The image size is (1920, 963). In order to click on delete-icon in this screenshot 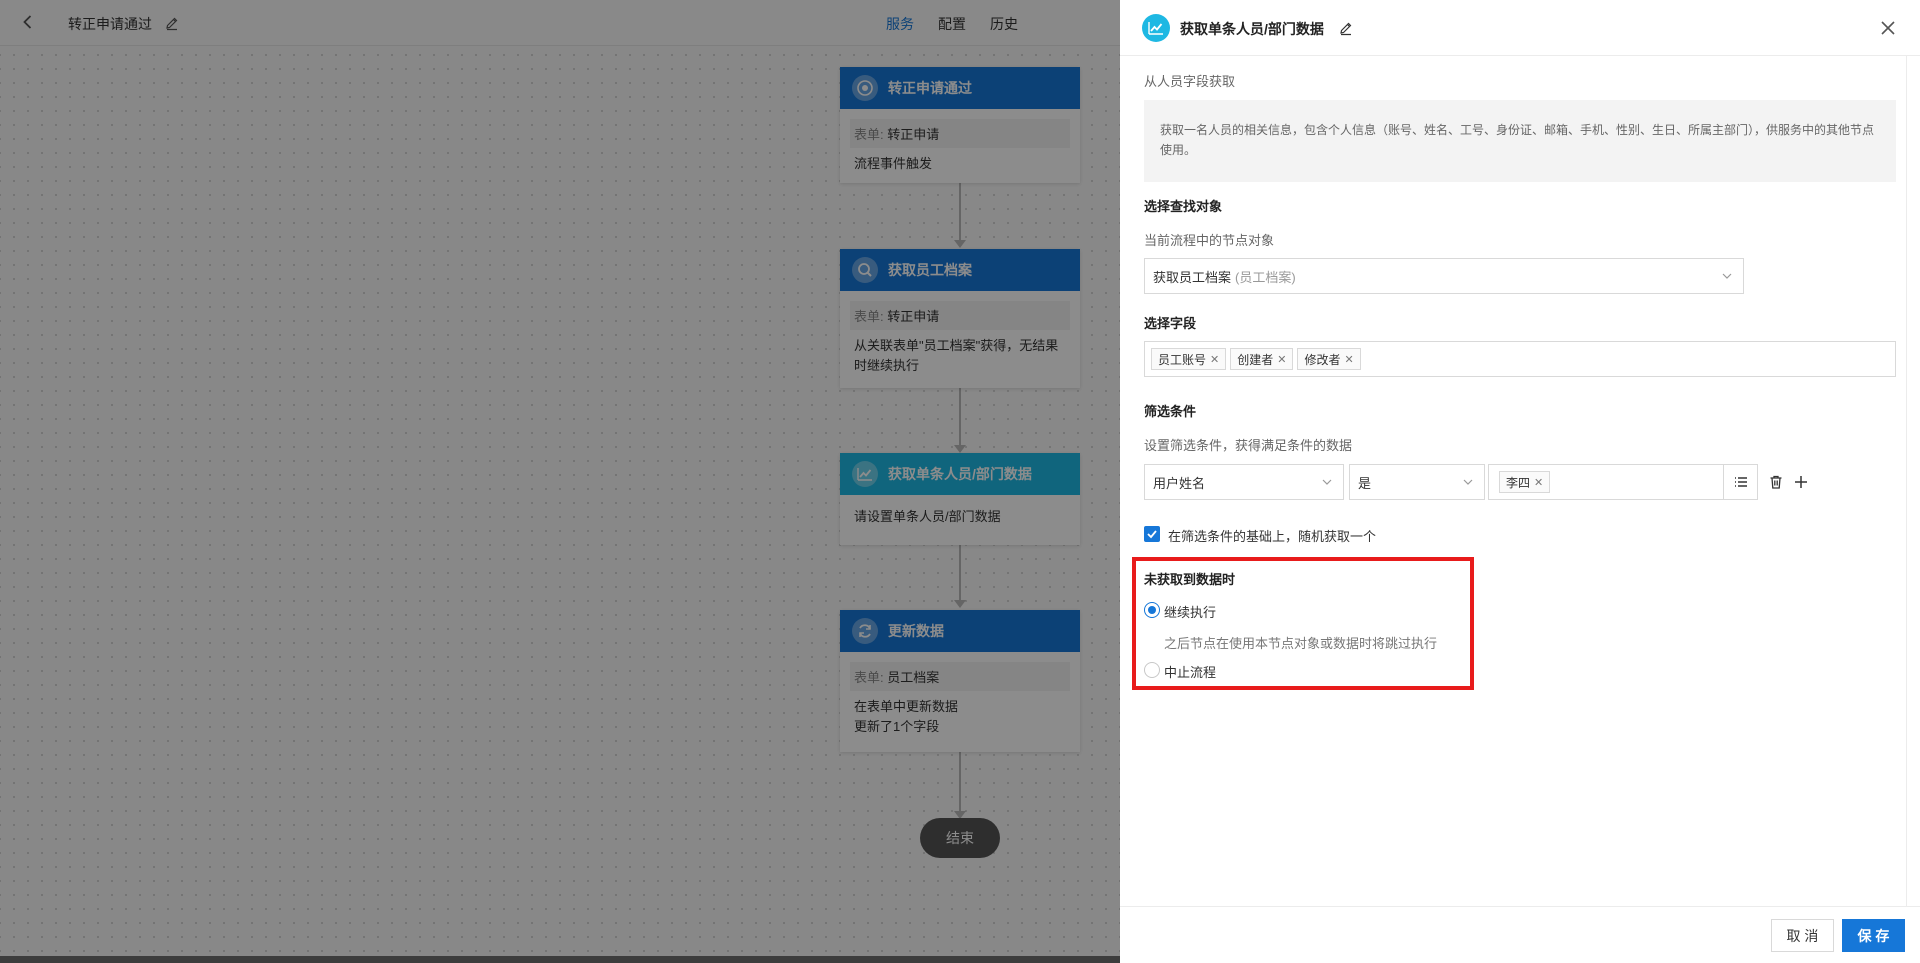, I will do `click(1776, 482)`.